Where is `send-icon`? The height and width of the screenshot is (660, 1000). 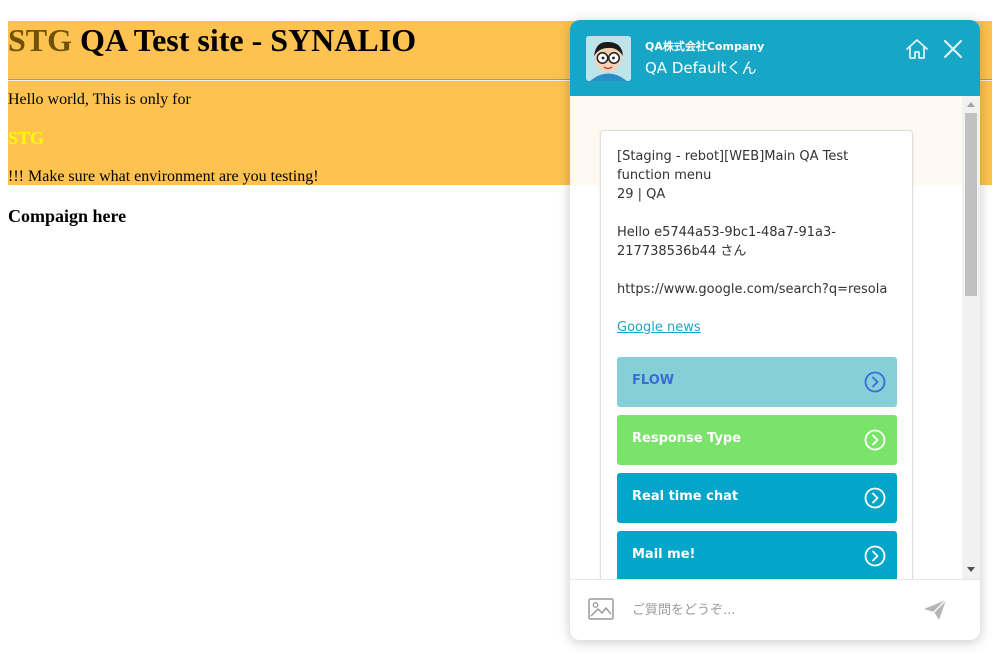
send-icon is located at coordinates (935, 610).